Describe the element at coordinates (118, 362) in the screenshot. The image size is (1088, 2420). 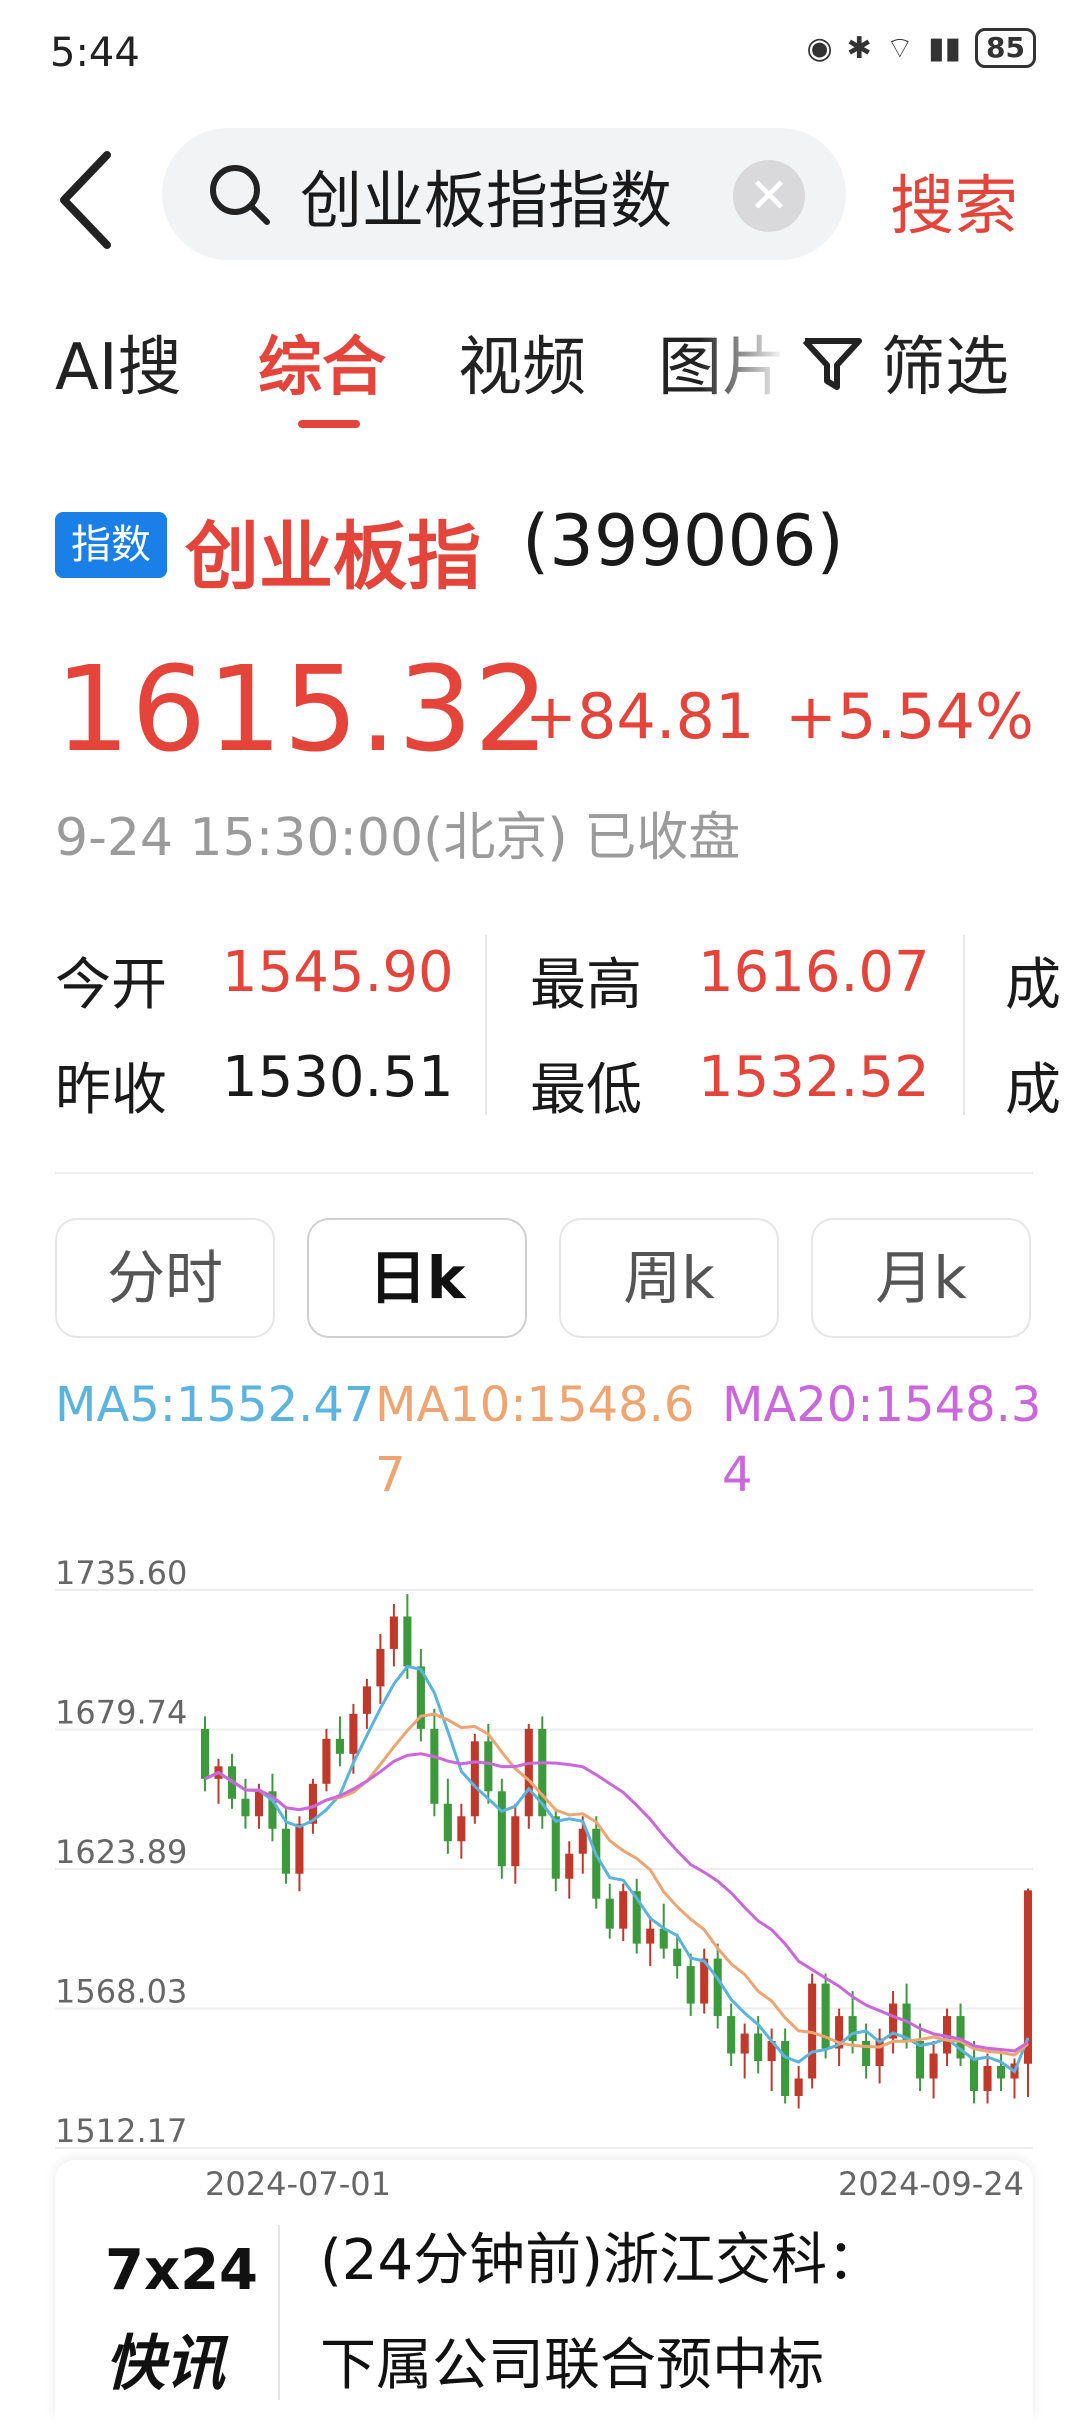
I see `tab-ai-search: AI搜` at that location.